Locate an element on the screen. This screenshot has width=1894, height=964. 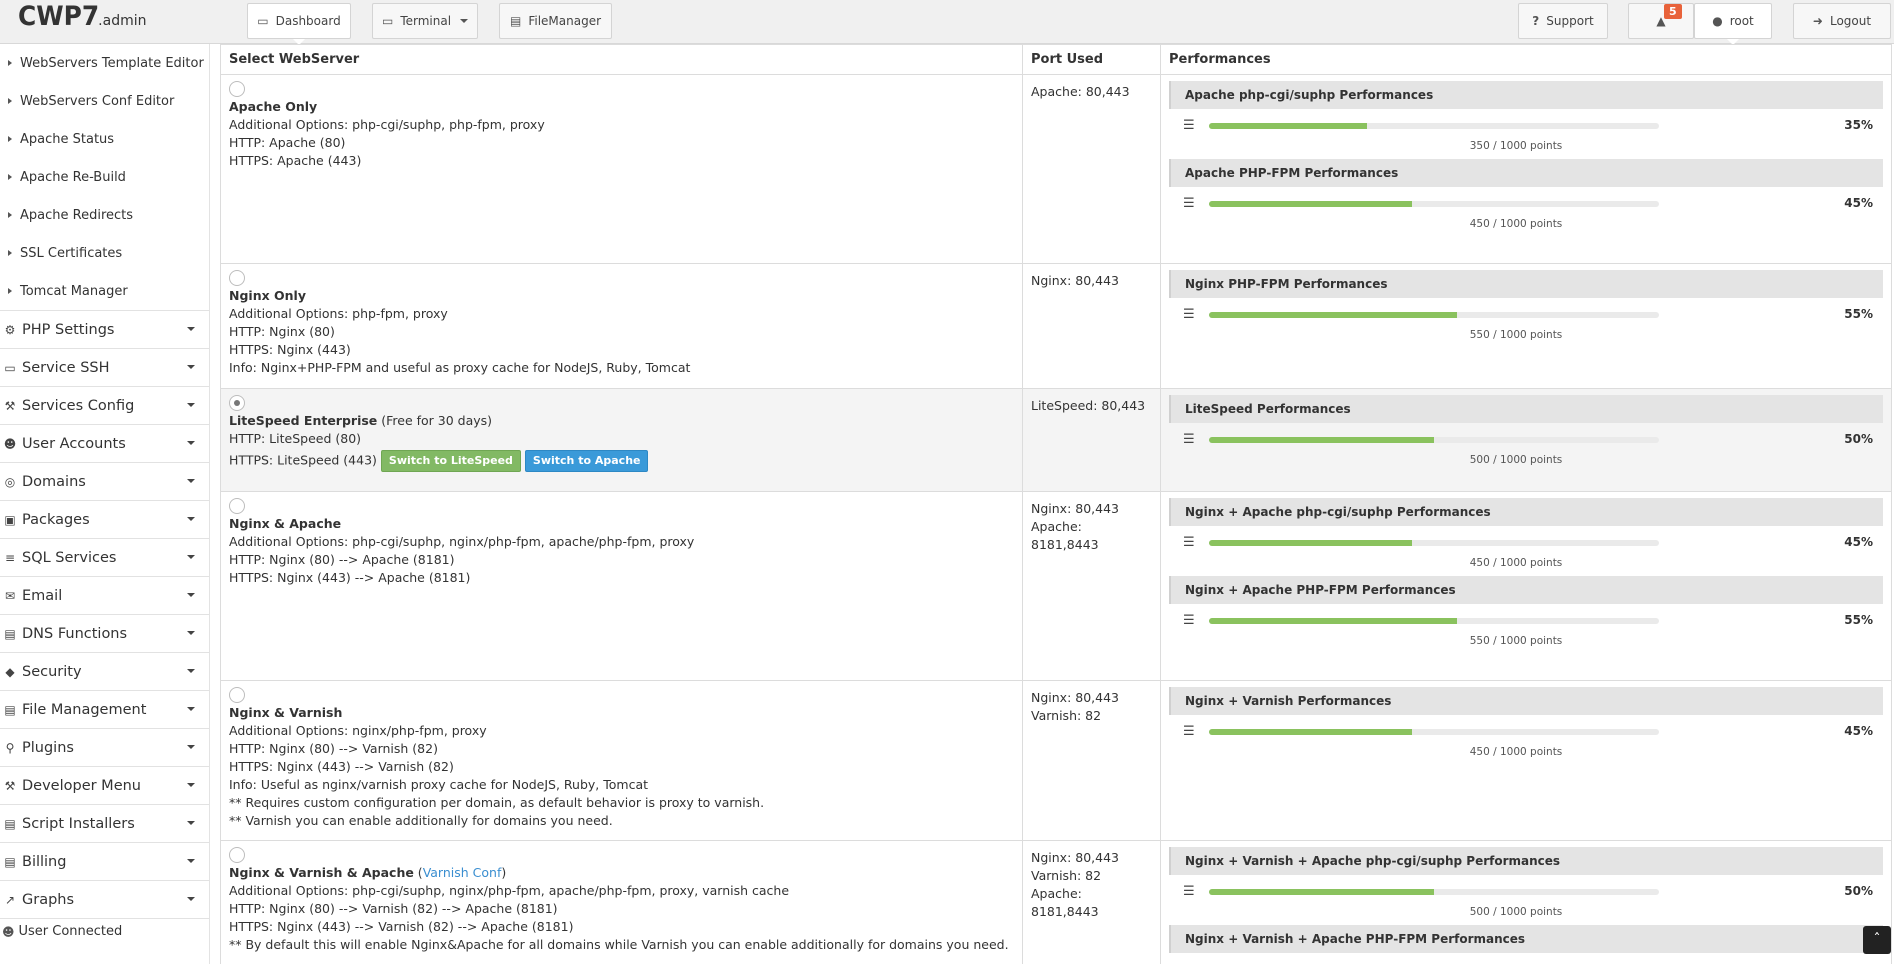
performance-points: 550 / 1000 points is located at coordinates (1516, 335).